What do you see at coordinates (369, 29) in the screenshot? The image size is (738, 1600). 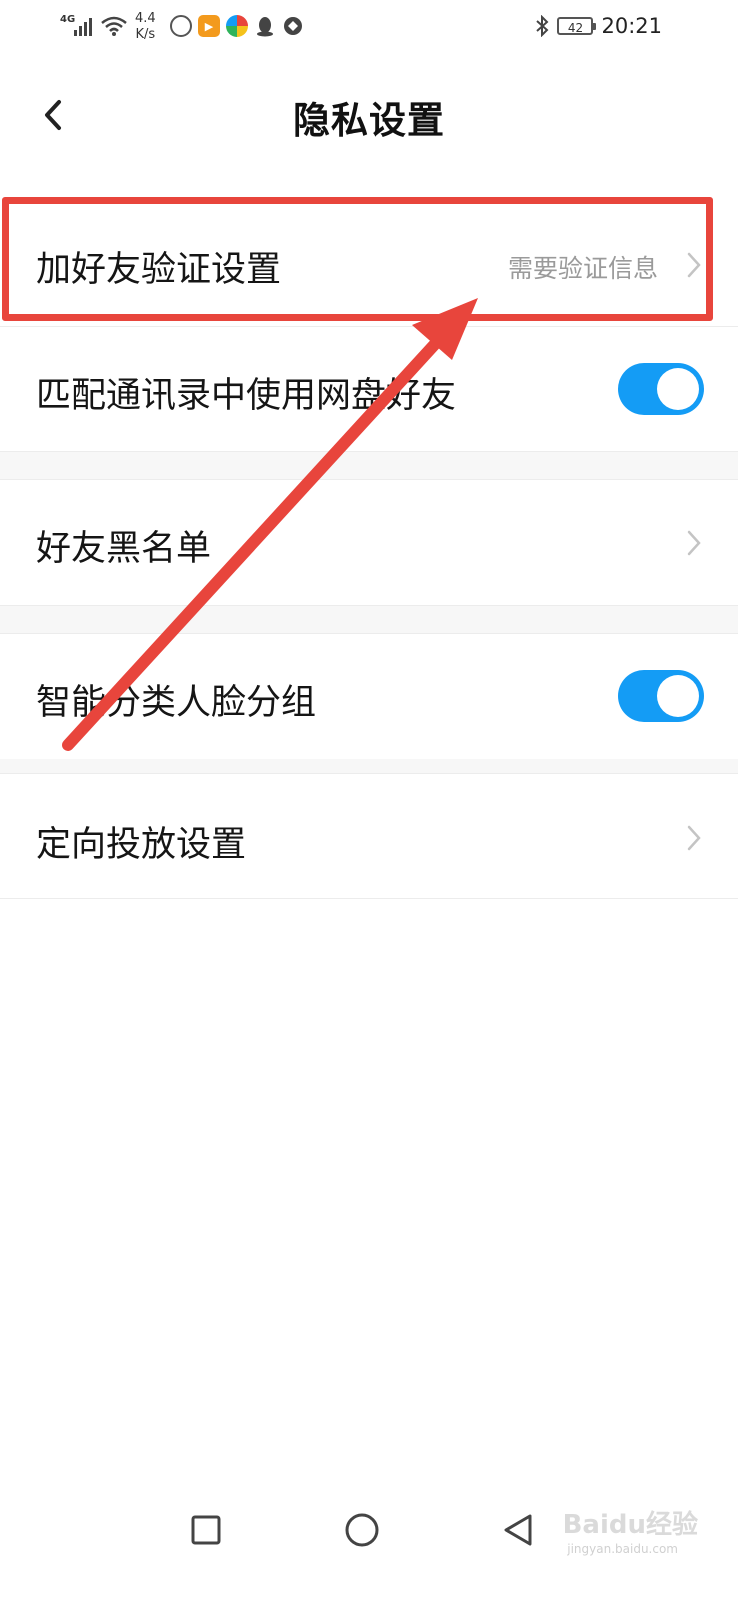 I see `status-bar: 4G 4.4 K/s ▶ 42 20:21` at bounding box center [369, 29].